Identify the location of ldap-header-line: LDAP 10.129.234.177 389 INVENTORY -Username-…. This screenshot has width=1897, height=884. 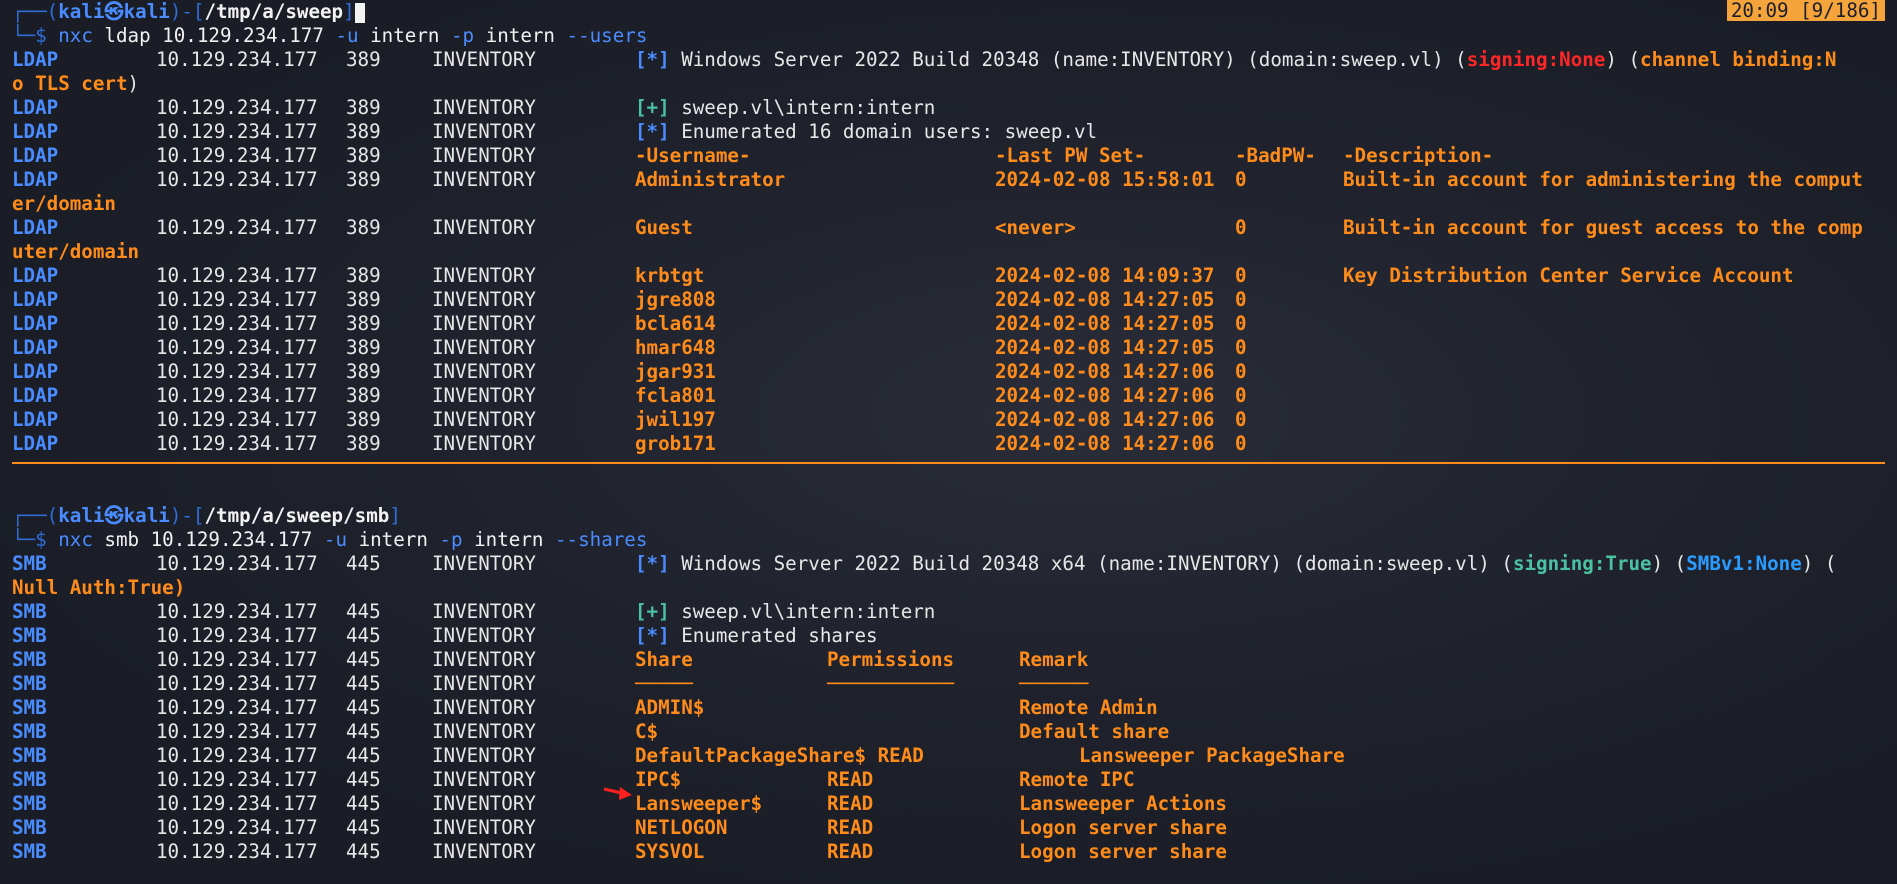
(753, 155).